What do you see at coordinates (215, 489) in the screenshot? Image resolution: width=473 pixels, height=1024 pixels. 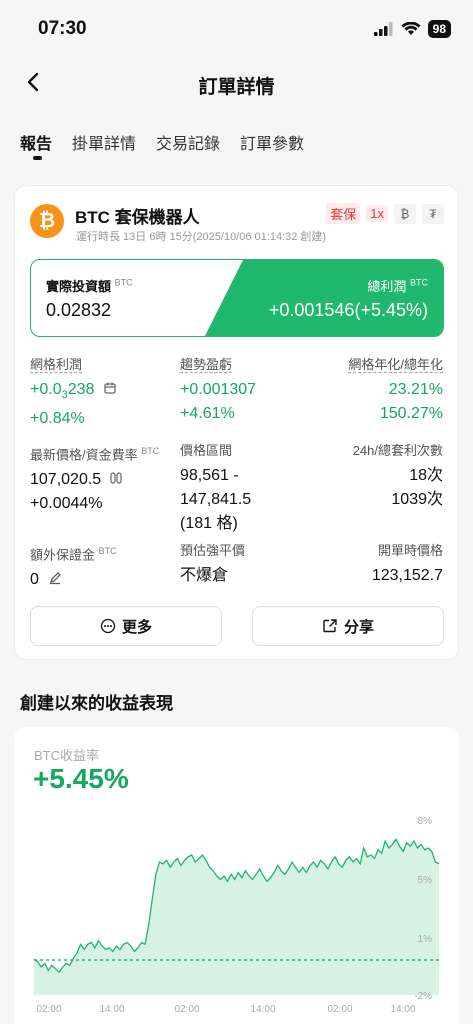 I see `price-range-stat: 價格區間 98,561 - 147,841.5 (181 格)` at bounding box center [215, 489].